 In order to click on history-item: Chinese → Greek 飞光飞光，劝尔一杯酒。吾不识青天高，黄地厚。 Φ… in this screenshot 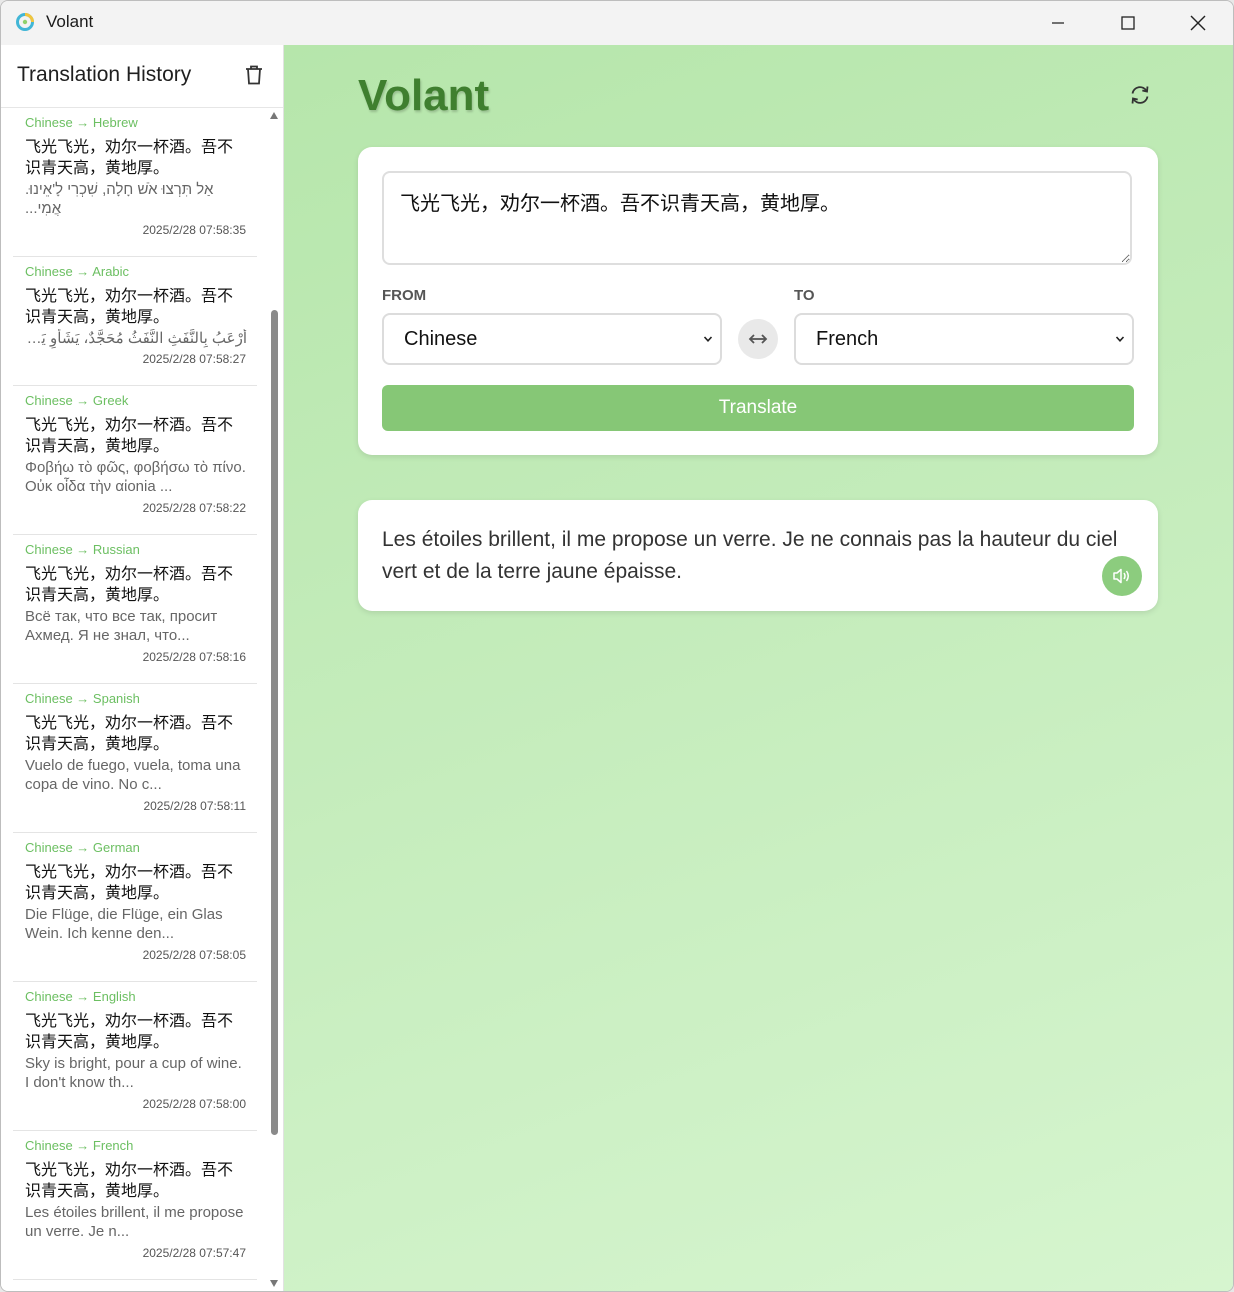, I will do `click(135, 460)`.